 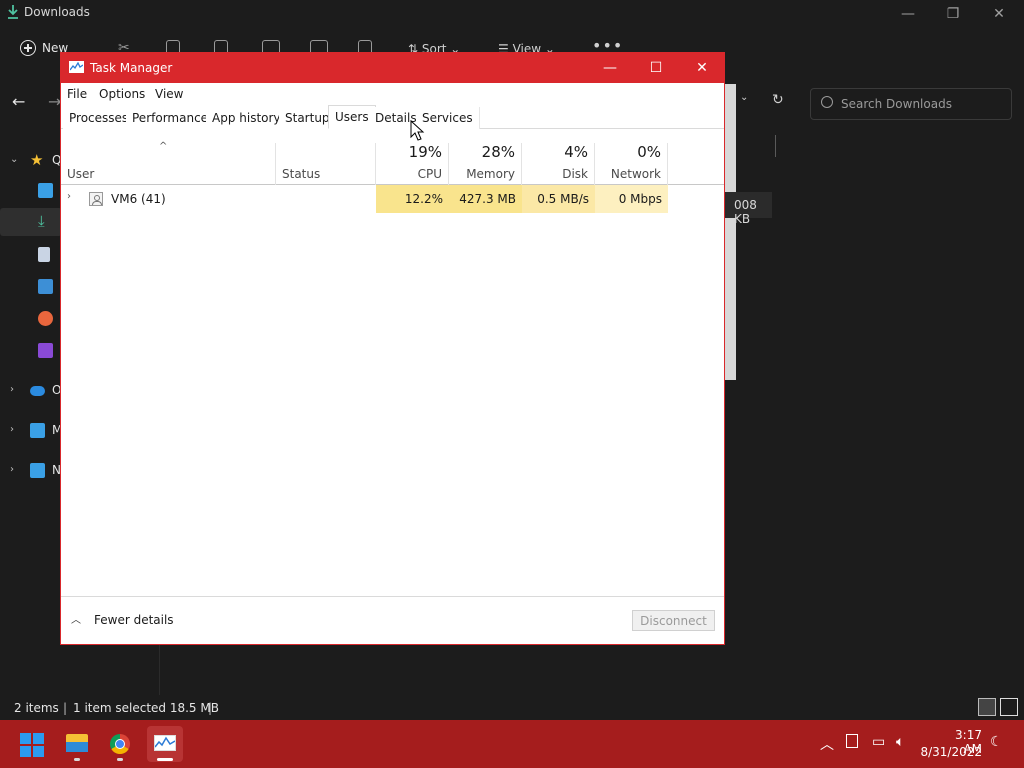 What do you see at coordinates (425, 152) in the screenshot?
I see `cpu-total-percent: 19%` at bounding box center [425, 152].